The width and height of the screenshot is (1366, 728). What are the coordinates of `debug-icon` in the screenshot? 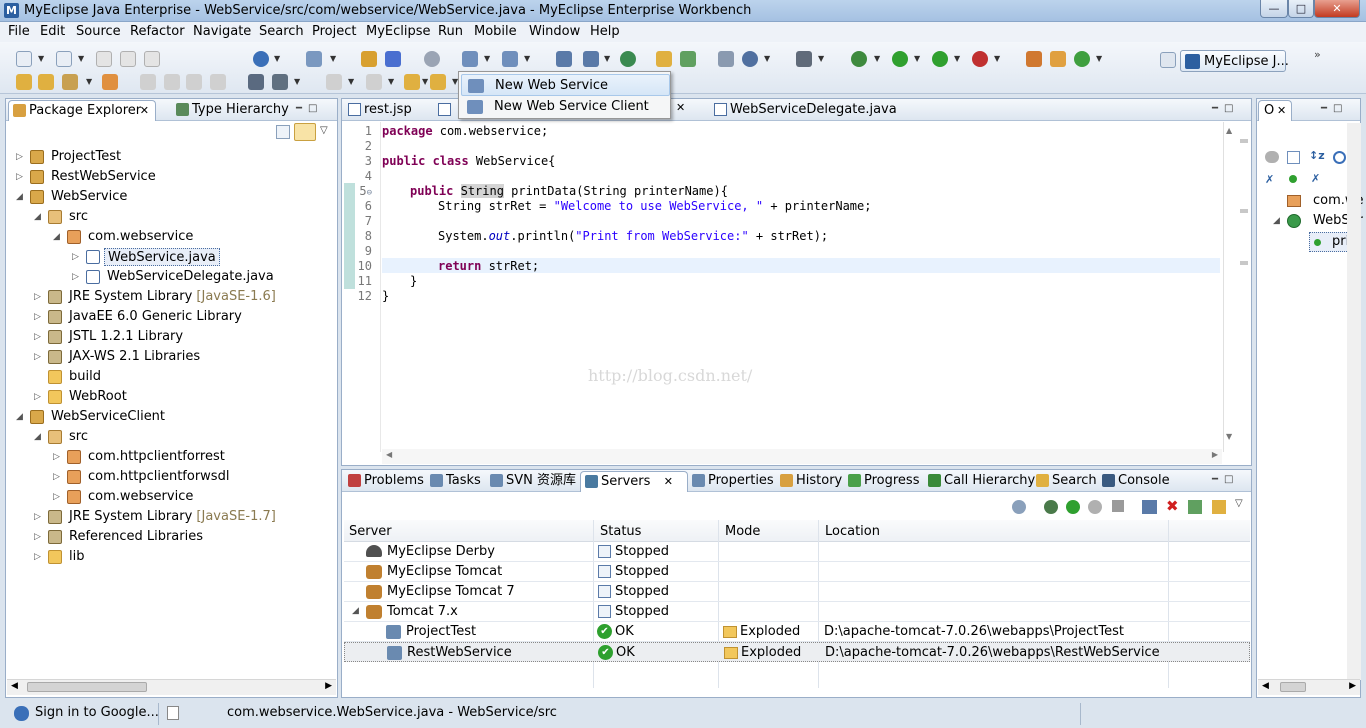 It's located at (859, 59).